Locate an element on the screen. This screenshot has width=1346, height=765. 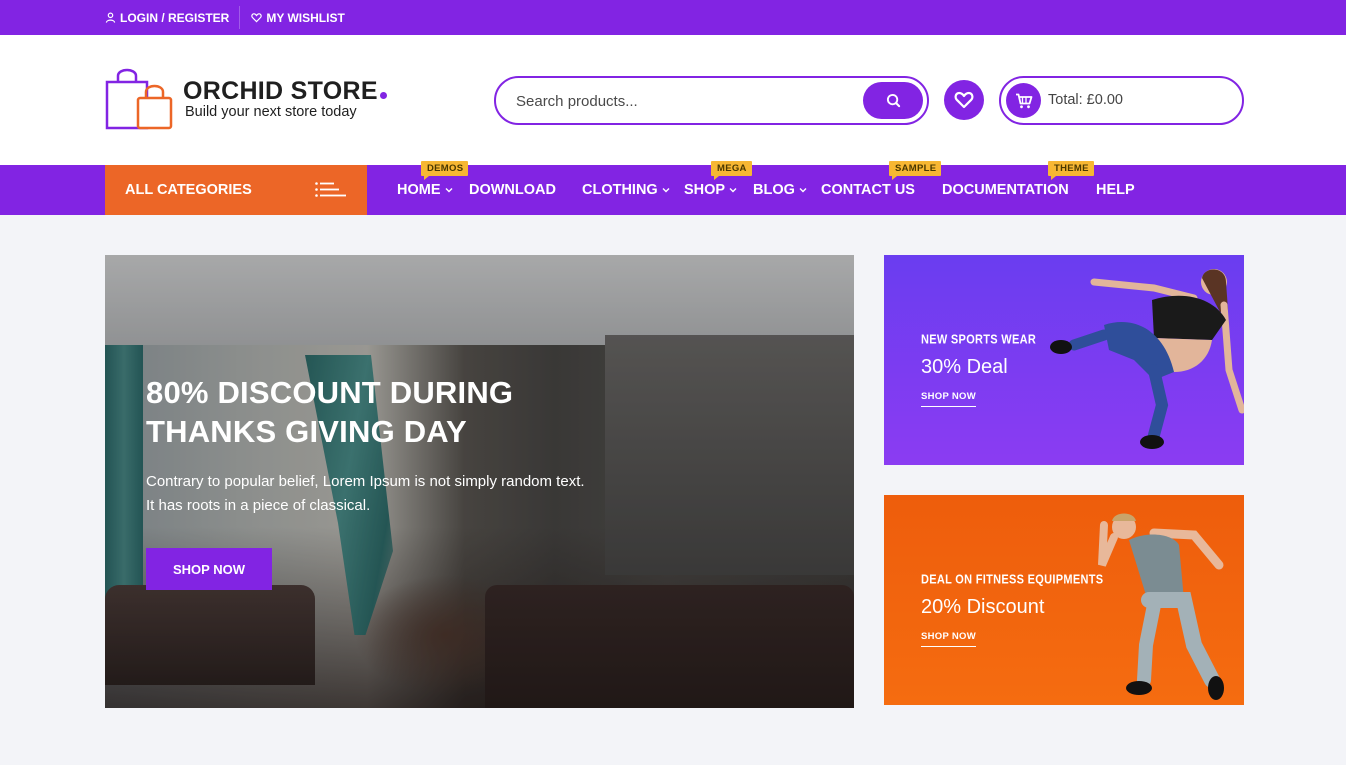
nav-item-blog: BLOG is located at coordinates (780, 190).